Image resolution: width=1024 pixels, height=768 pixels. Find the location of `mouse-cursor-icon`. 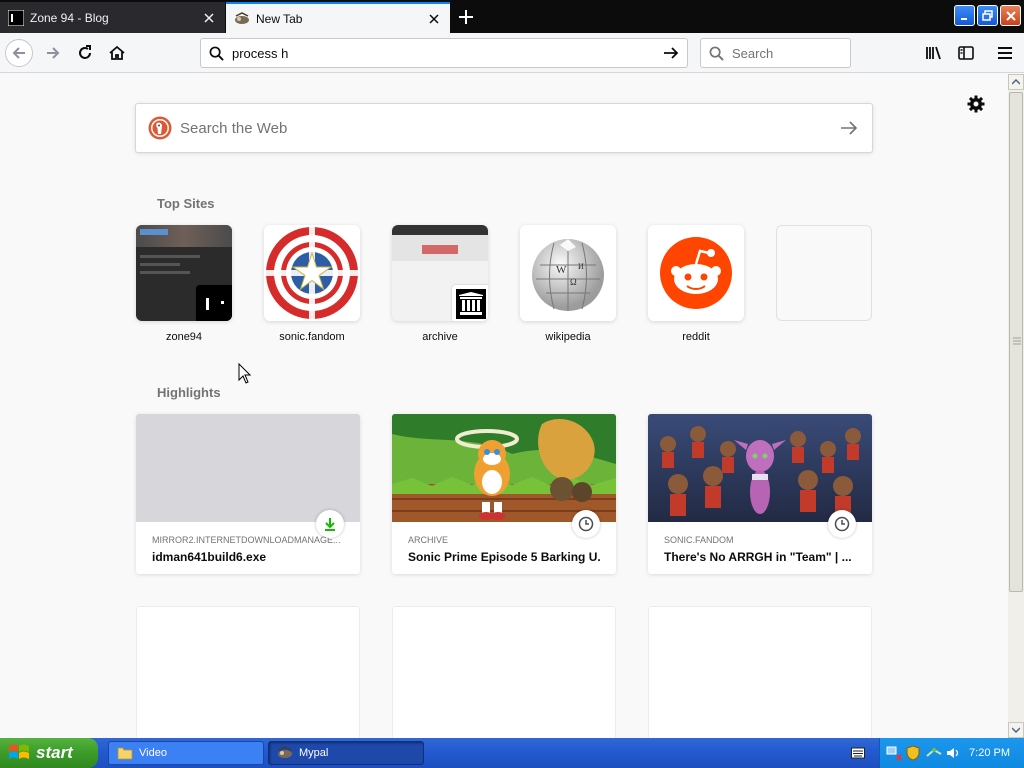

mouse-cursor-icon is located at coordinates (245, 373).